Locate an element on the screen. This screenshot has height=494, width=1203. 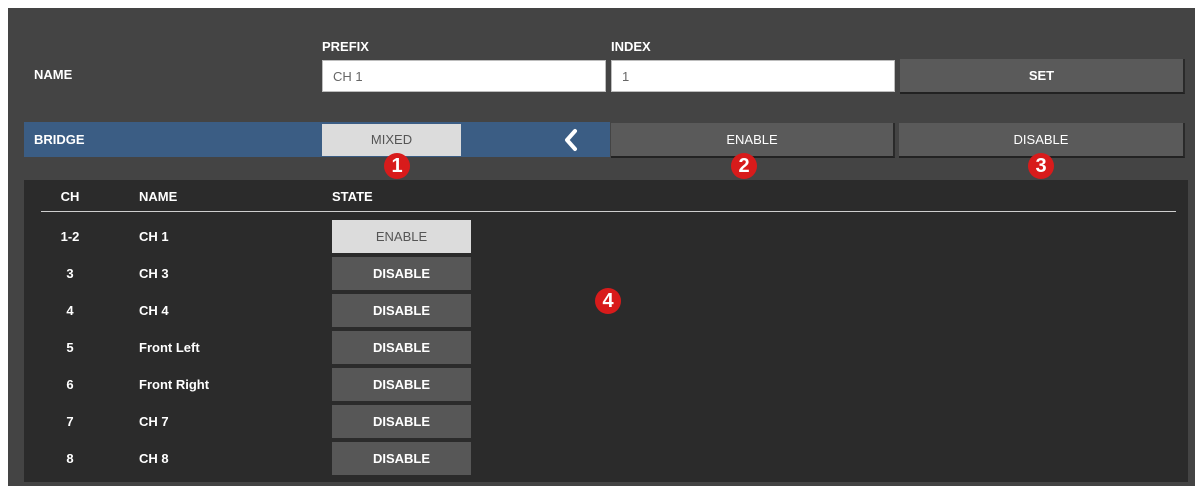
channel-number: 3 is located at coordinates (70, 273).